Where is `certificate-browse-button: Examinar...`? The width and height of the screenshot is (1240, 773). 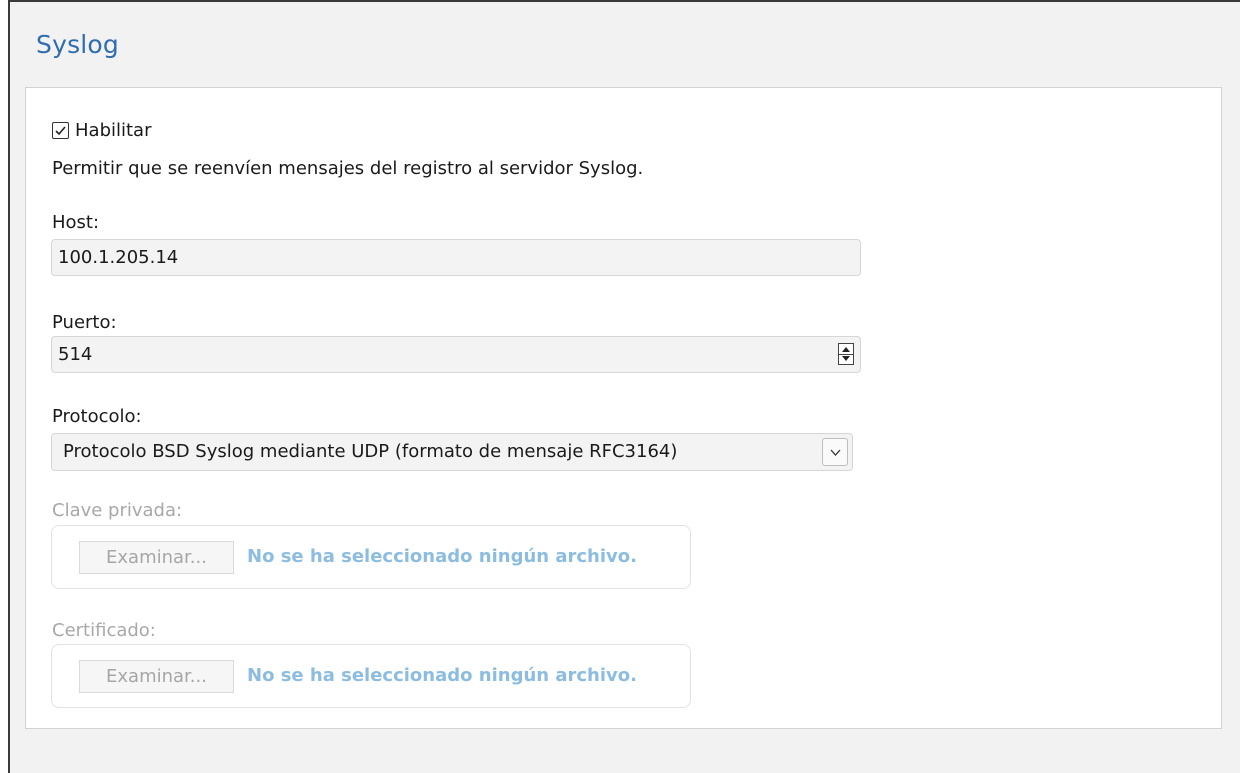 certificate-browse-button: Examinar... is located at coordinates (156, 676).